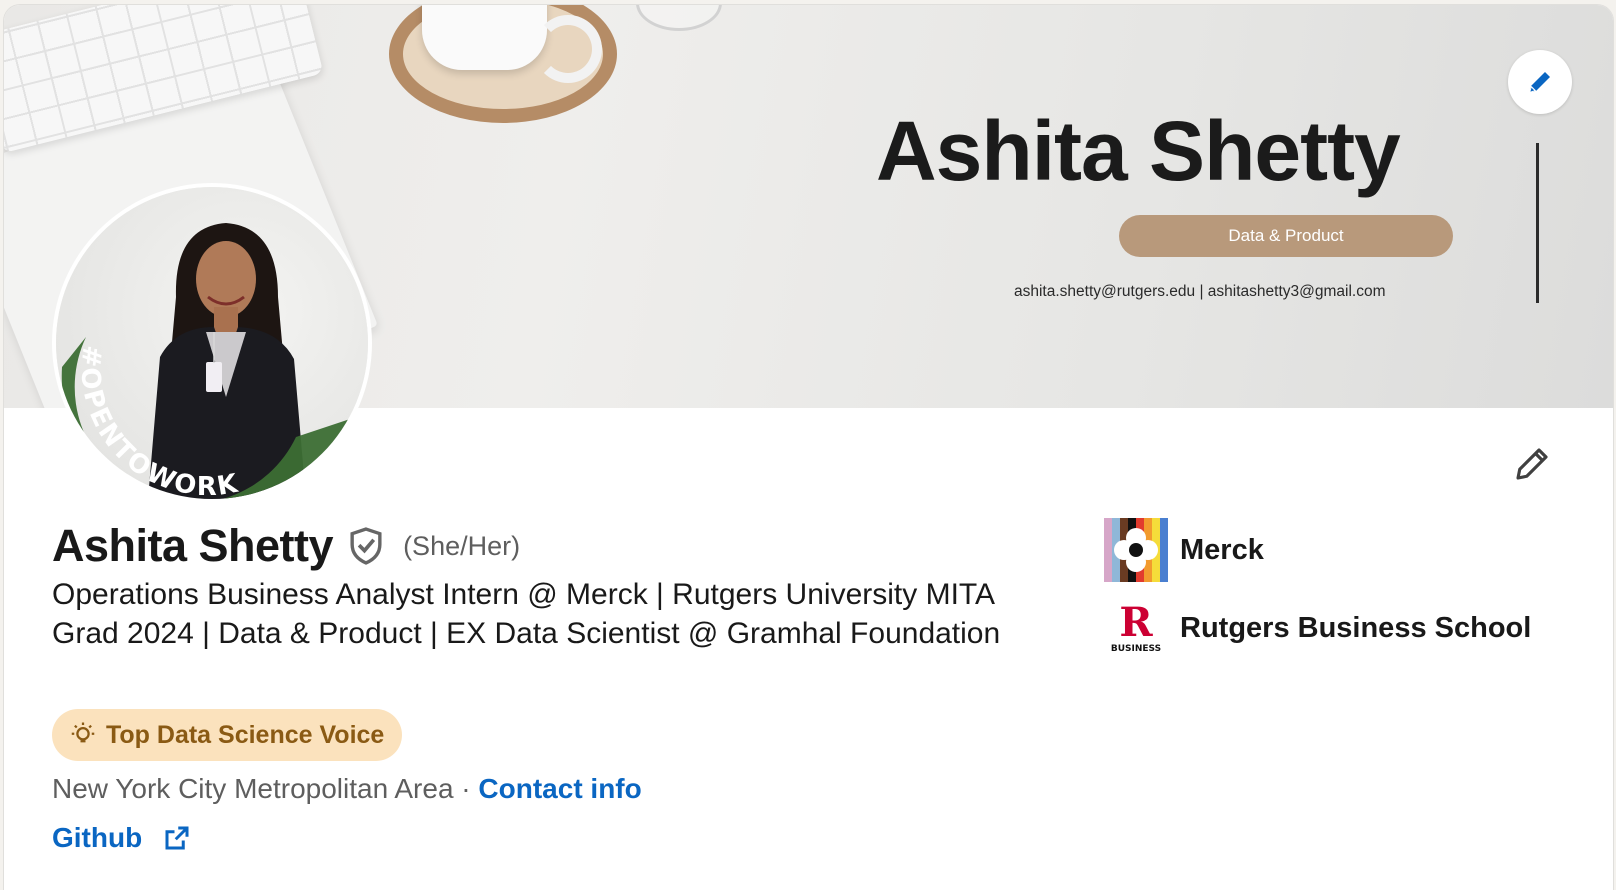 The width and height of the screenshot is (1616, 890). What do you see at coordinates (1136, 622) in the screenshot?
I see `svg-text: R` at bounding box center [1136, 622].